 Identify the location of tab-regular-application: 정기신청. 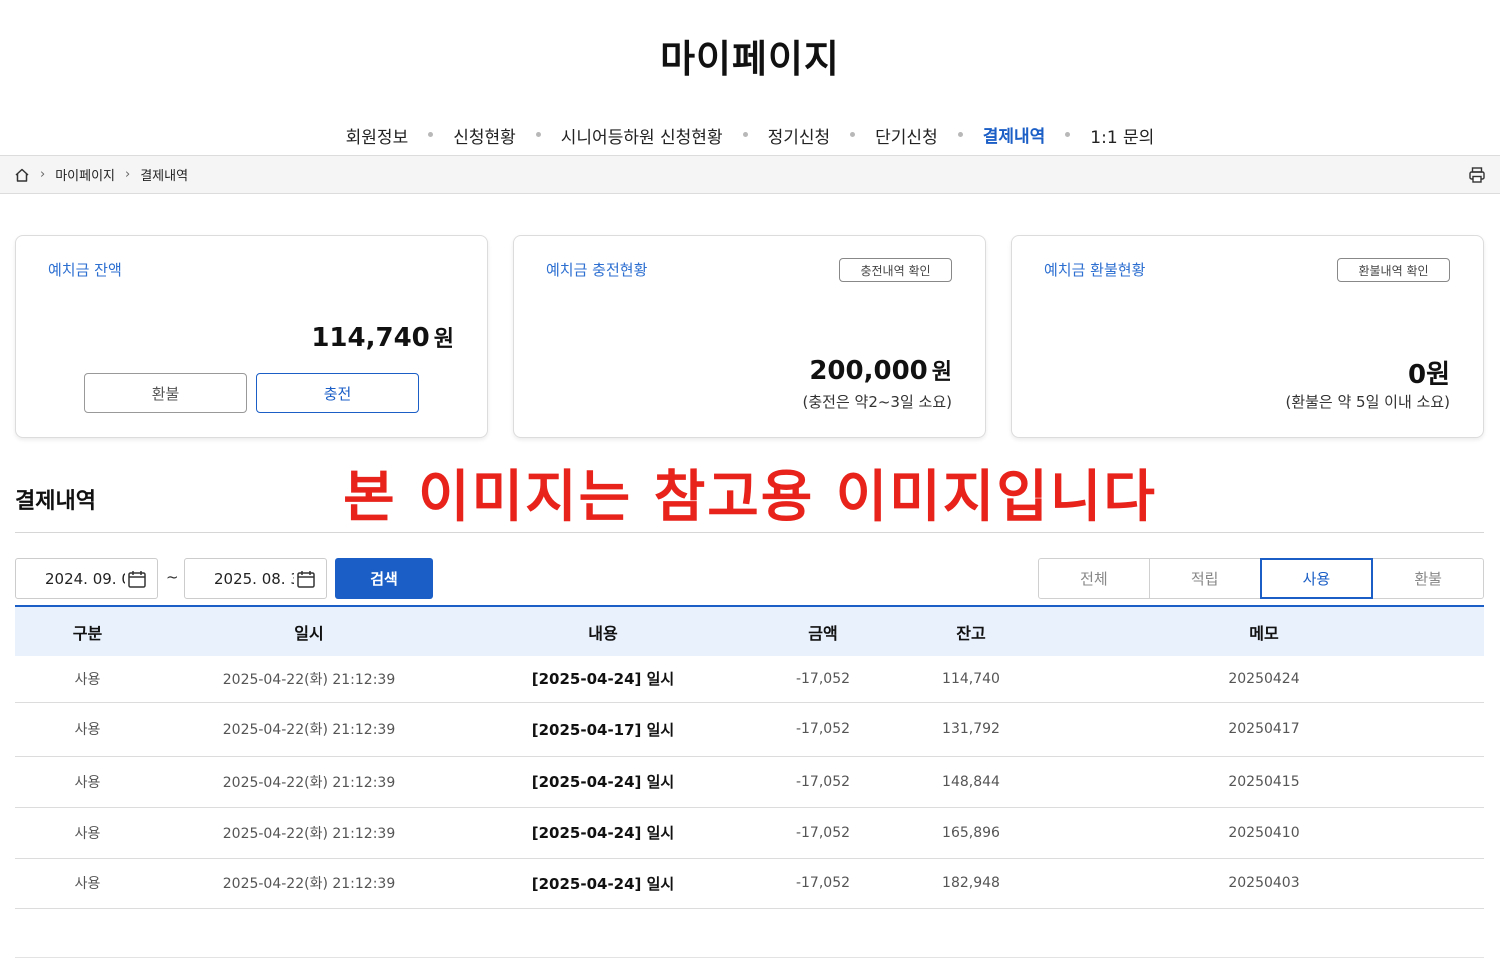
(799, 138).